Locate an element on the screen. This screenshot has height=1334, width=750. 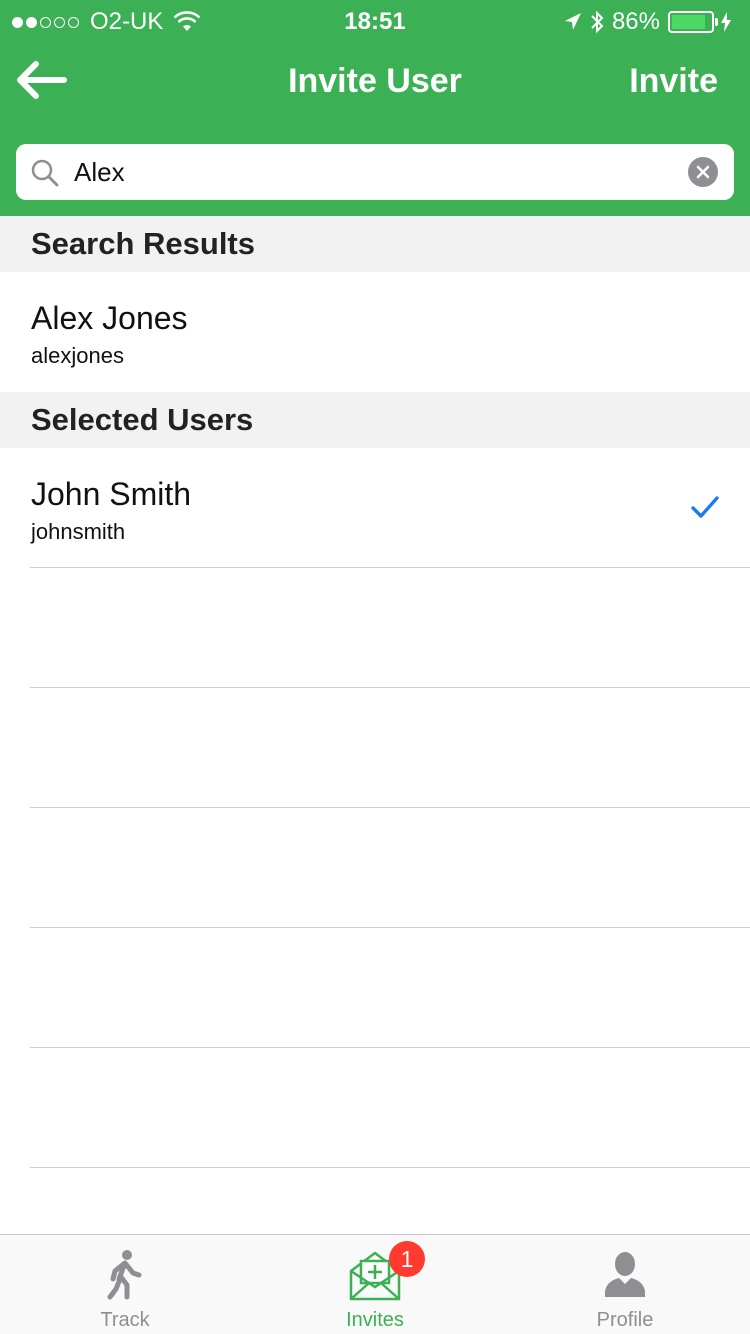
person-silhouette-icon is located at coordinates (625, 1274).